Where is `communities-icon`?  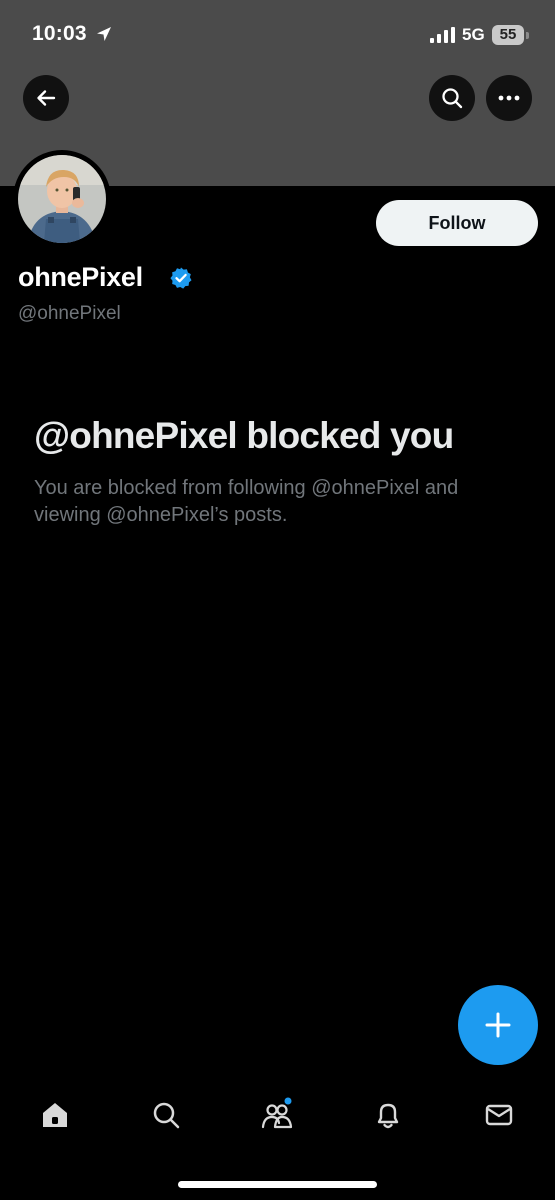
communities-icon is located at coordinates (277, 1113).